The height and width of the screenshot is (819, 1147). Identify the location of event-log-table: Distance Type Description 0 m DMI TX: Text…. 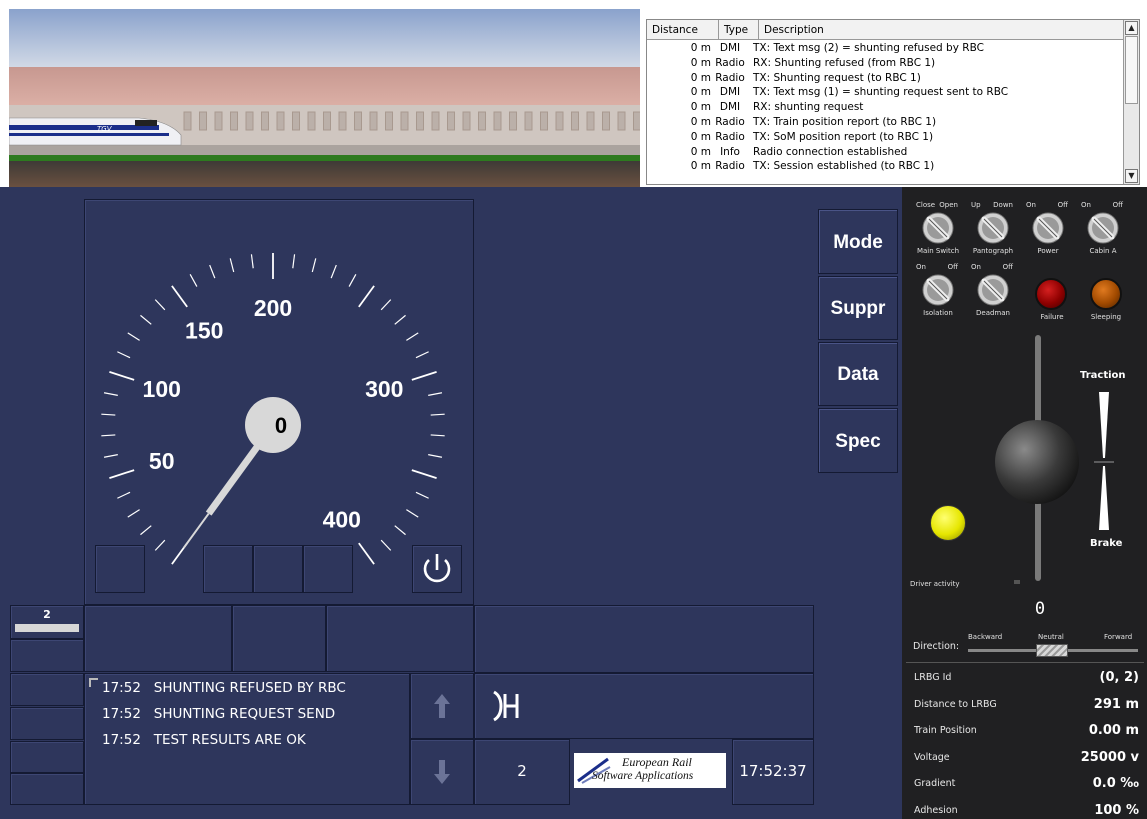
(893, 102).